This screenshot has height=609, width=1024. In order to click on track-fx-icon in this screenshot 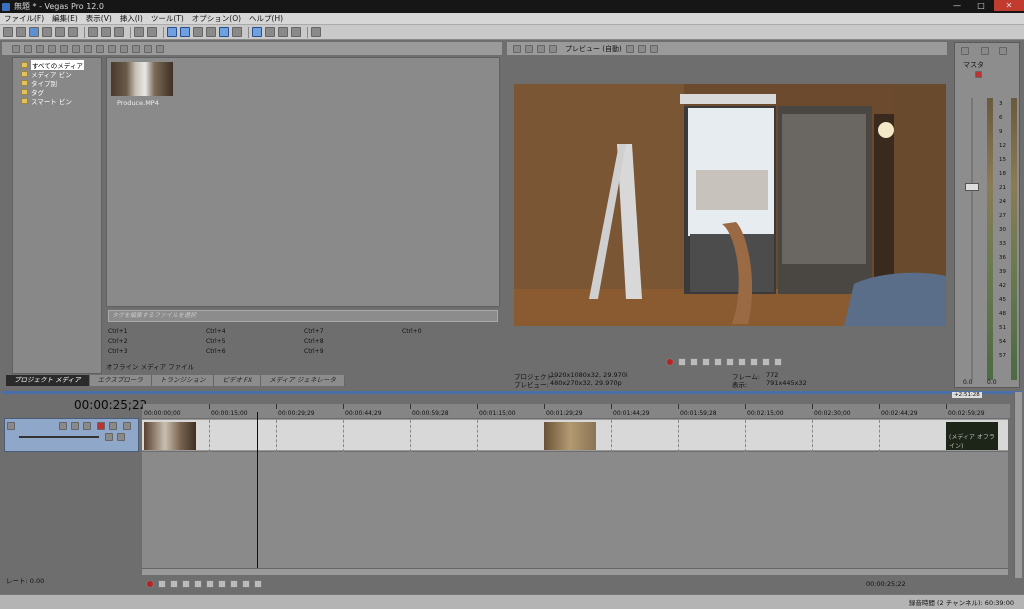, I will do `click(75, 426)`.